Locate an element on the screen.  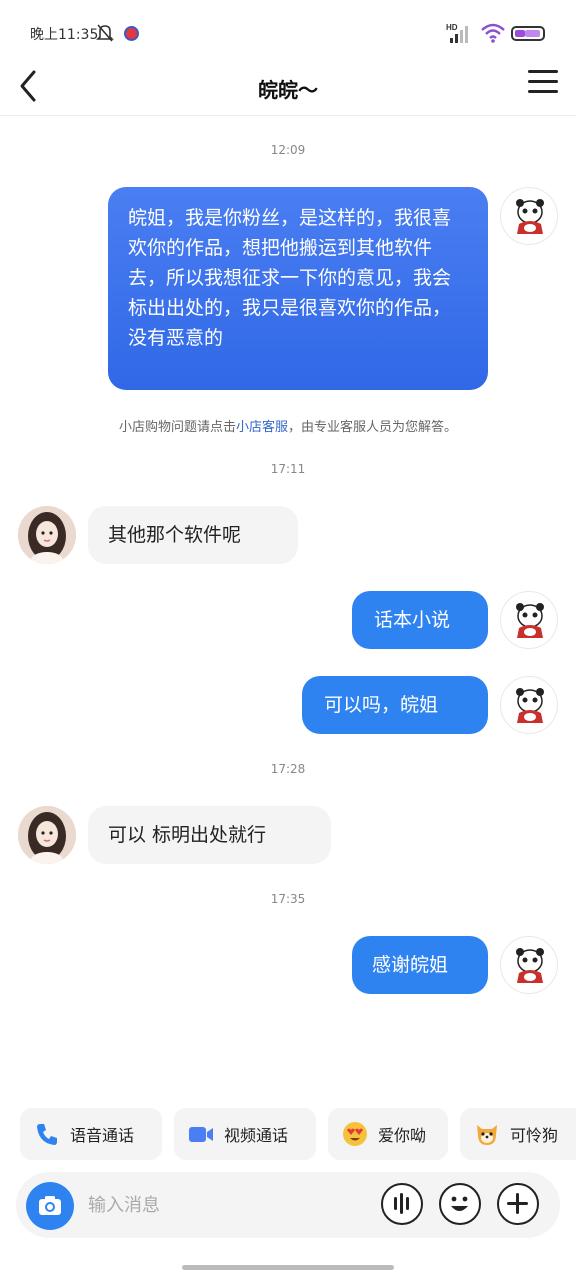
notice-prefix: 小店购物问题请点击 is located at coordinates (177, 427).